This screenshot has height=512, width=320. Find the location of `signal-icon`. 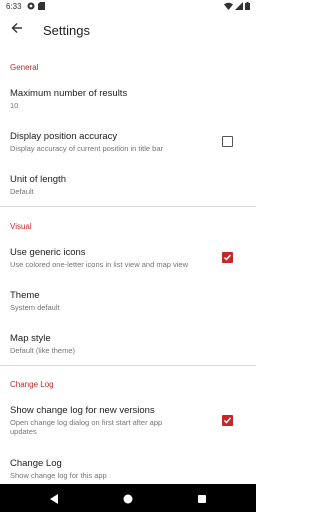

signal-icon is located at coordinates (239, 7).